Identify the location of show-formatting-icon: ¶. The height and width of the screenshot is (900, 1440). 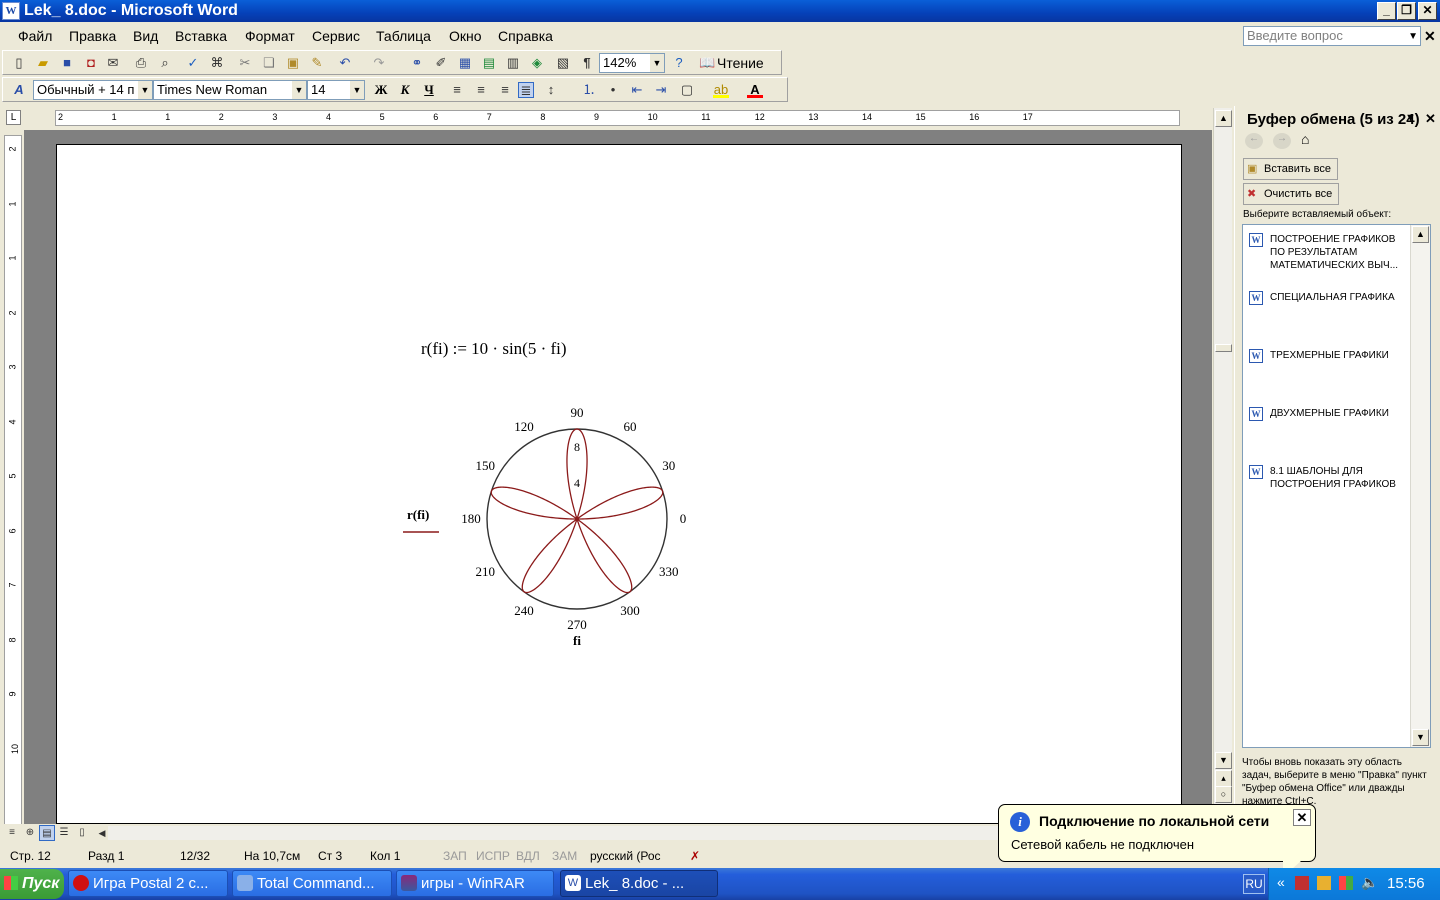
(587, 63).